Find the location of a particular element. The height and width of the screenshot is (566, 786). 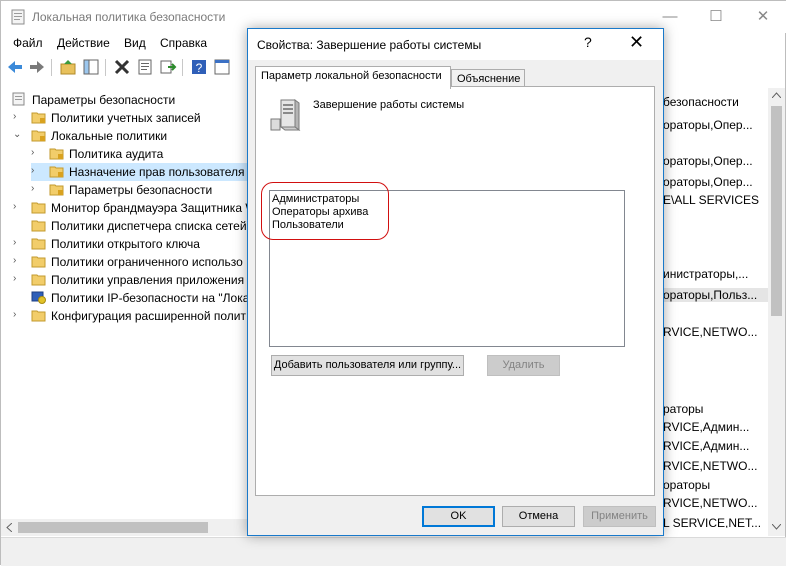

tree-item-account-policies: › Политики учетных записей is located at coordinates (130, 118).